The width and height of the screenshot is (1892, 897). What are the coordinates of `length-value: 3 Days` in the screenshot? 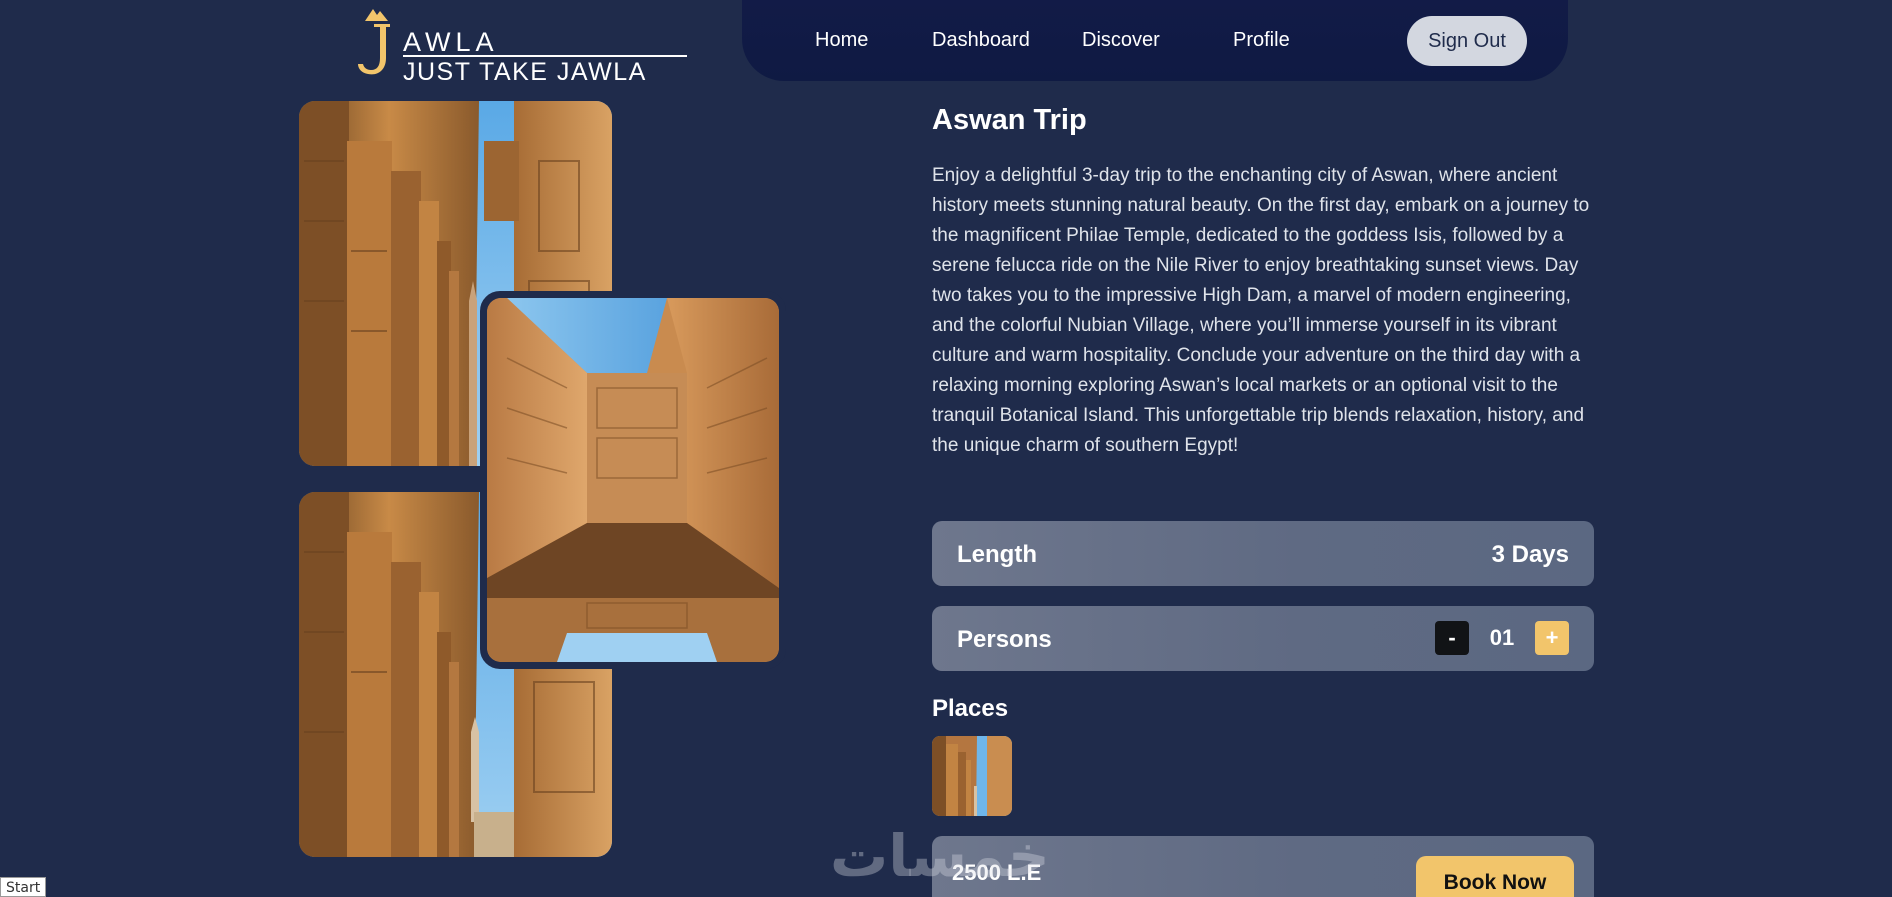 It's located at (1530, 554).